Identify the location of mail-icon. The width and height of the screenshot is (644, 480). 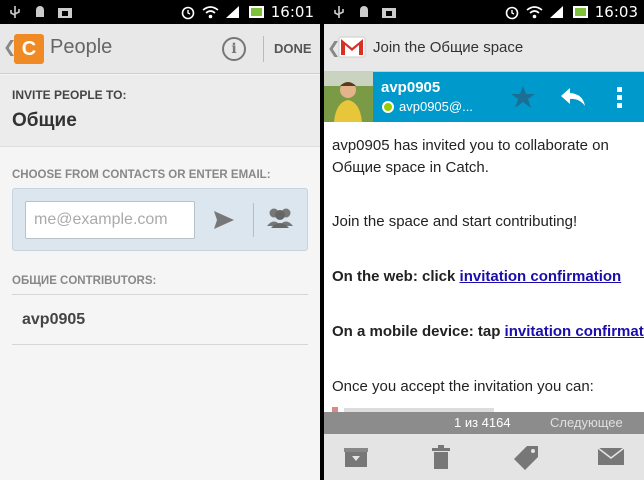
(611, 456).